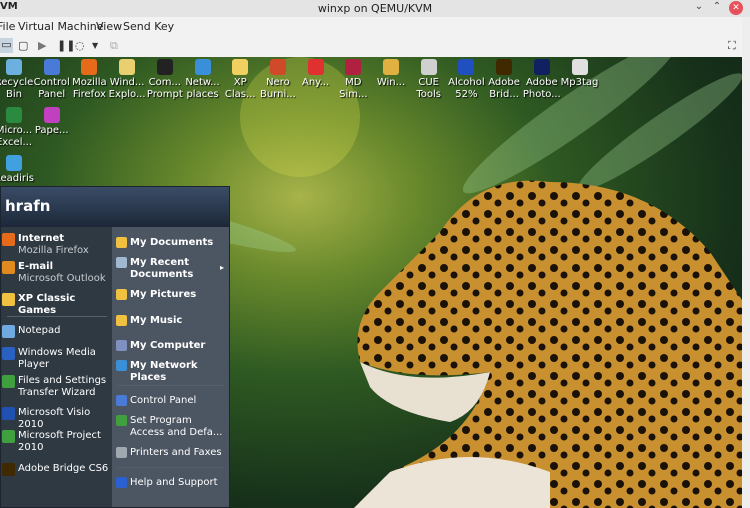 This screenshot has height=508, width=750. Describe the element at coordinates (42, 45) in the screenshot. I see `play-icon: ▶` at that location.